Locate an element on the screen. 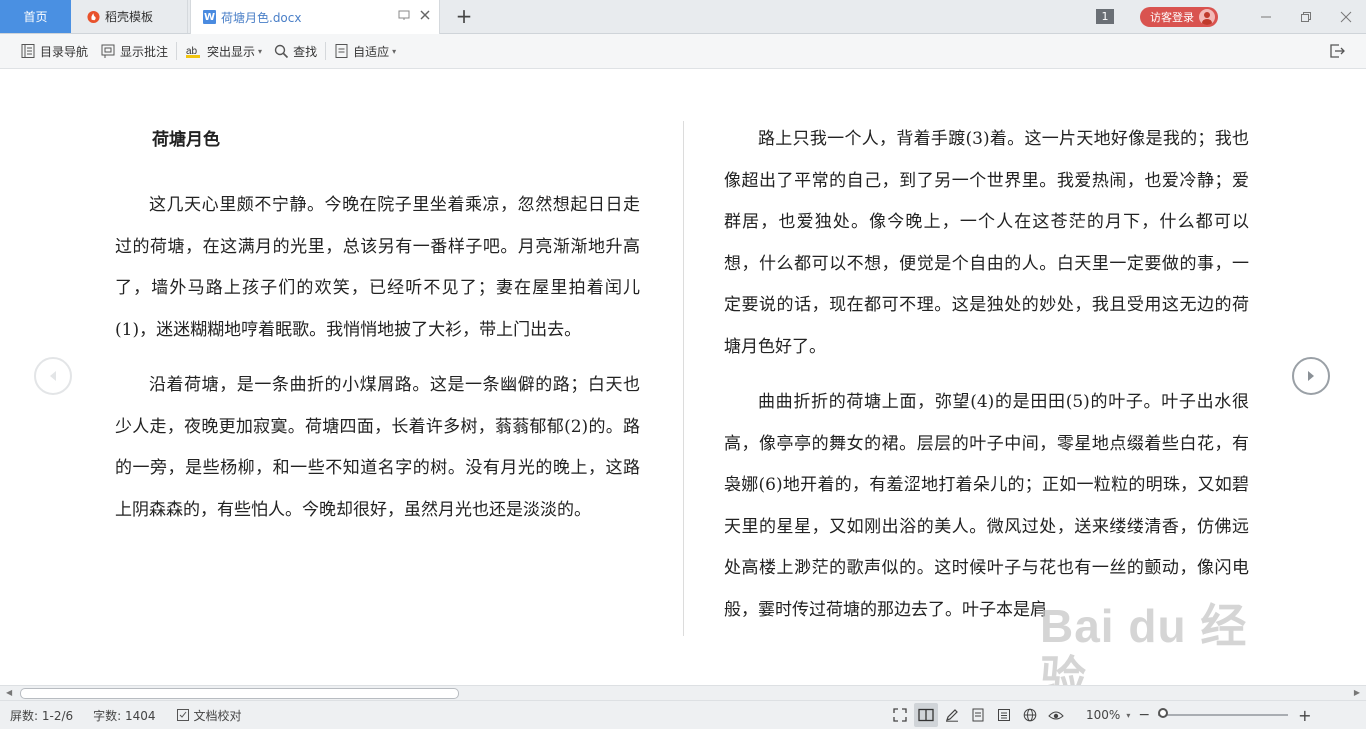 The height and width of the screenshot is (729, 1366). fullscreen-icon is located at coordinates (900, 715).